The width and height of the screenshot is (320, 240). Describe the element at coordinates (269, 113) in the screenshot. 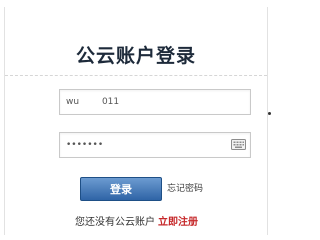

I see `edge-marker` at that location.